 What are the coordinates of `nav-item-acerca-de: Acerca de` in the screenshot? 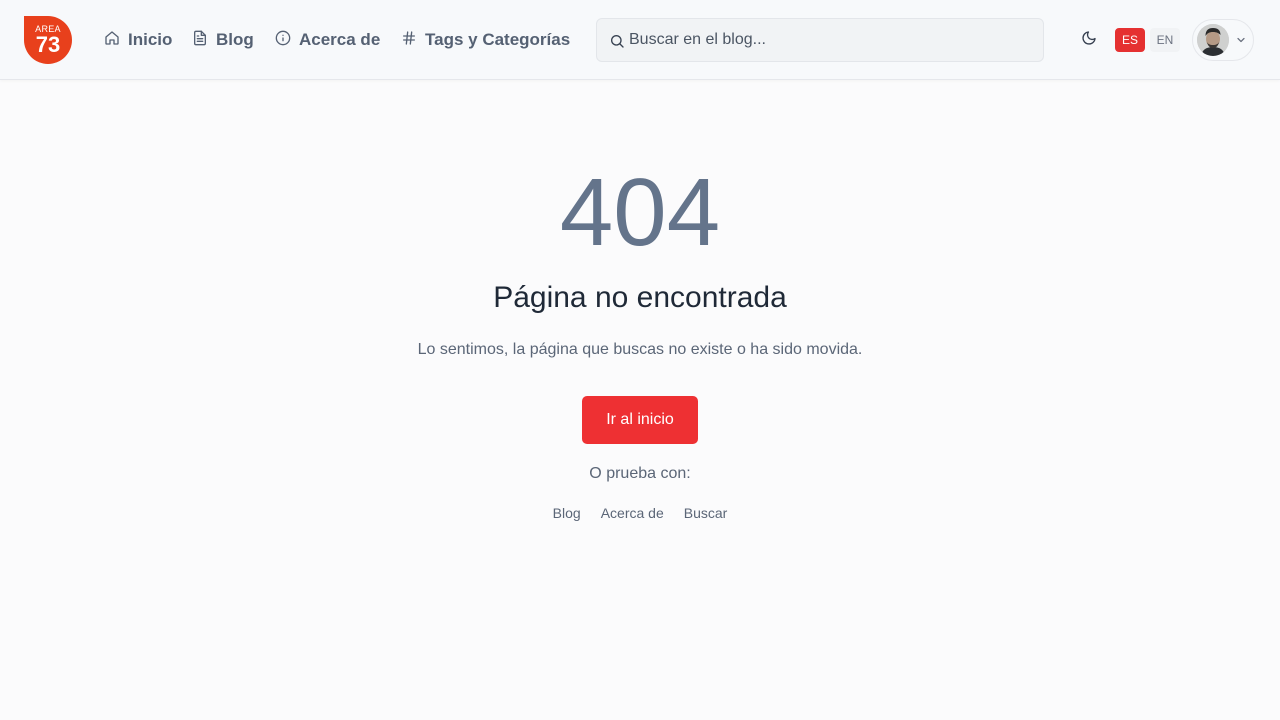 It's located at (327, 40).